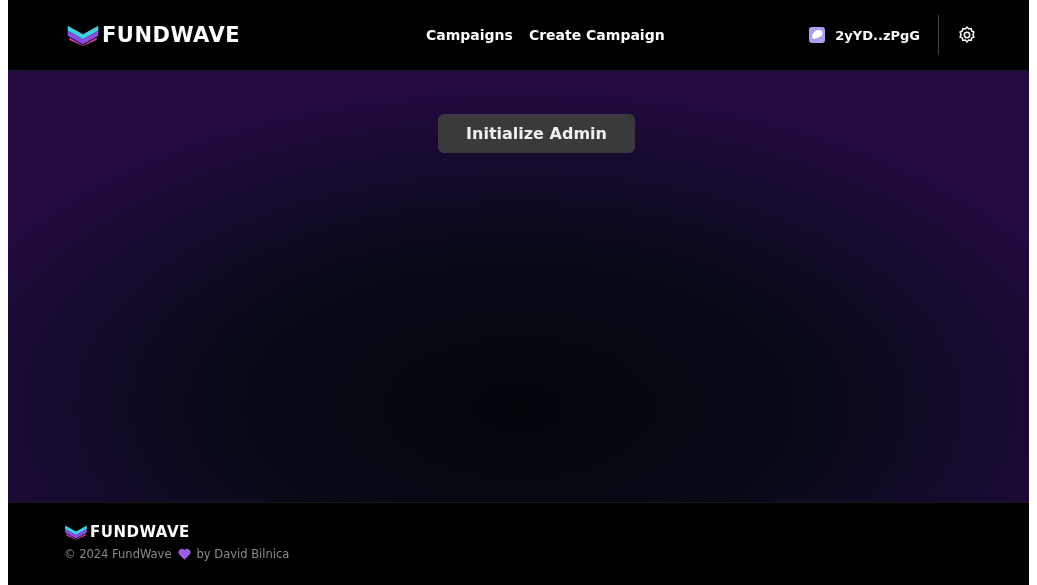 This screenshot has height=585, width=1037. I want to click on nav-link: Create Campaign, so click(596, 35).